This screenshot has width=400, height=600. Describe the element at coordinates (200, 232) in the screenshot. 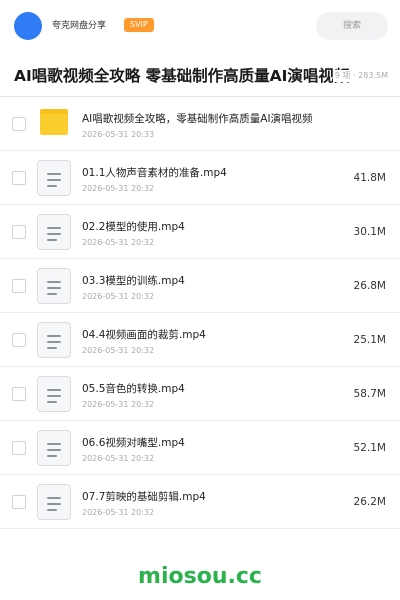

I see `list-item: 02.2模型的使用.mp4 2026-05-31 20:32 30.1M` at that location.